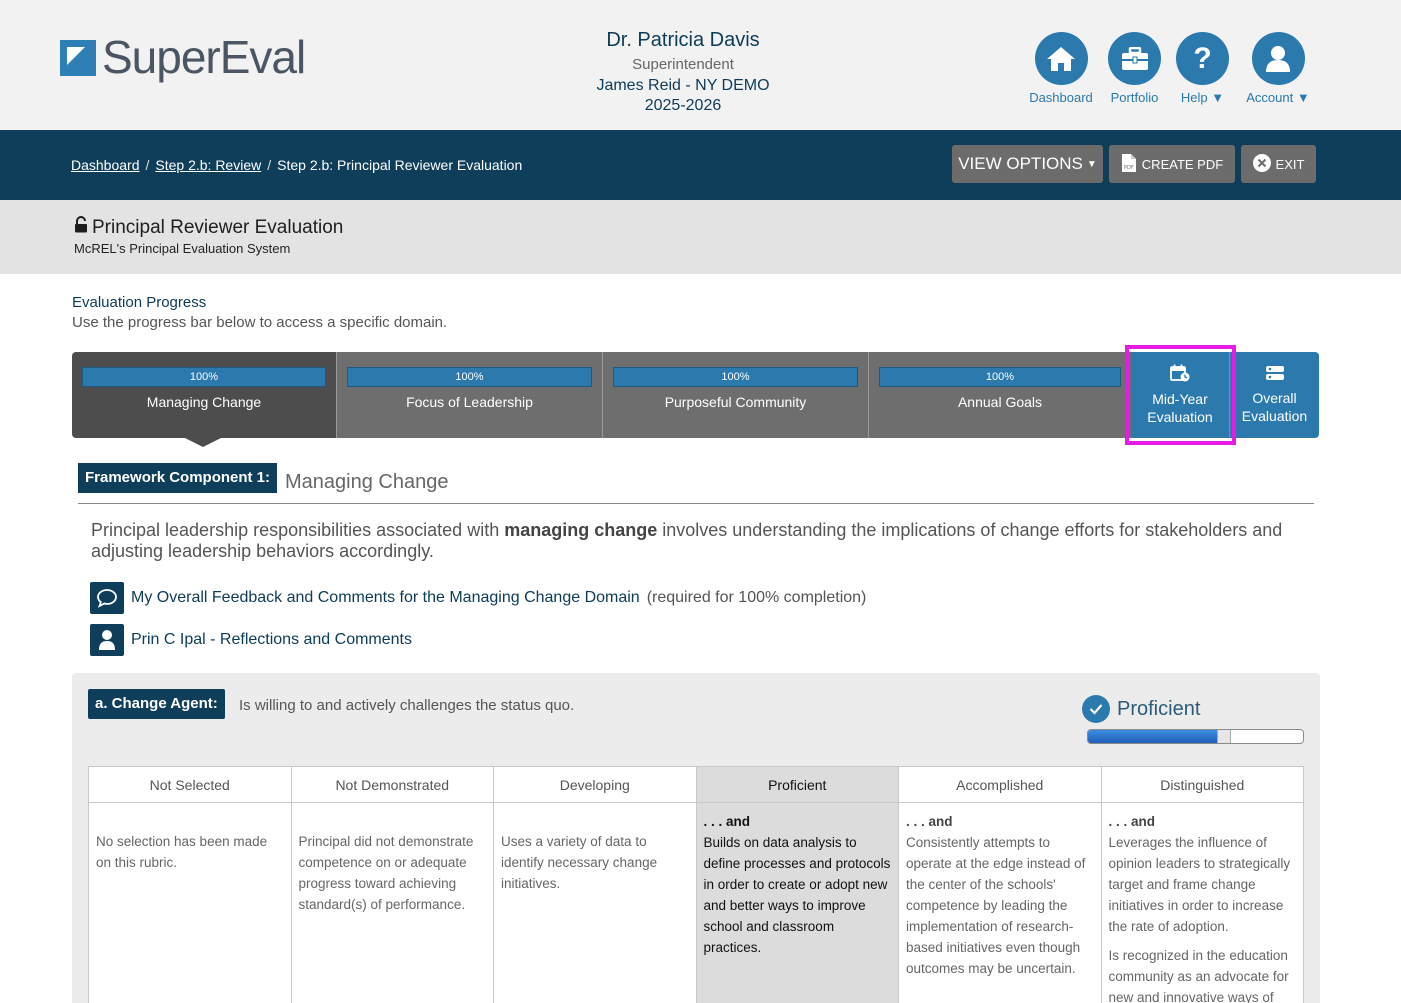  I want to click on domain-annual-goals: 100% Annual Goals, so click(1000, 395).